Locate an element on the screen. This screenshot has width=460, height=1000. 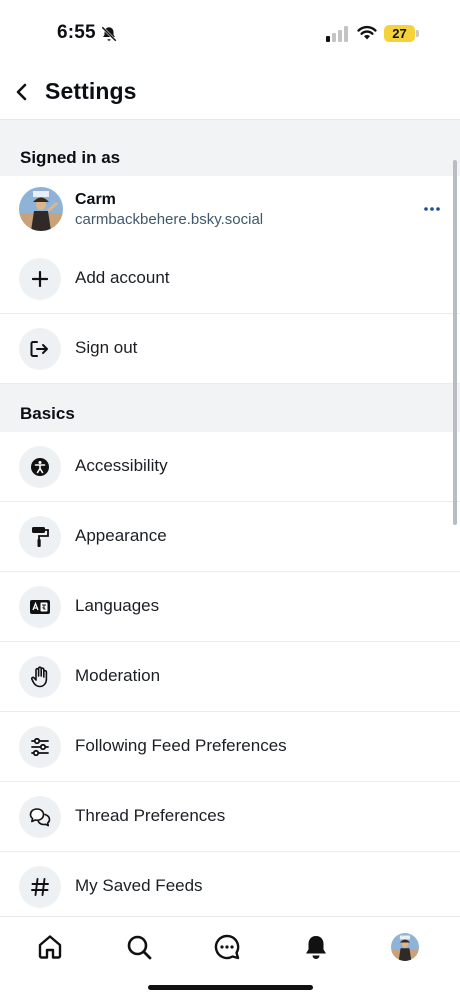
settings-item-following-feed: Following Feed Preferences is located at coordinates (230, 747).